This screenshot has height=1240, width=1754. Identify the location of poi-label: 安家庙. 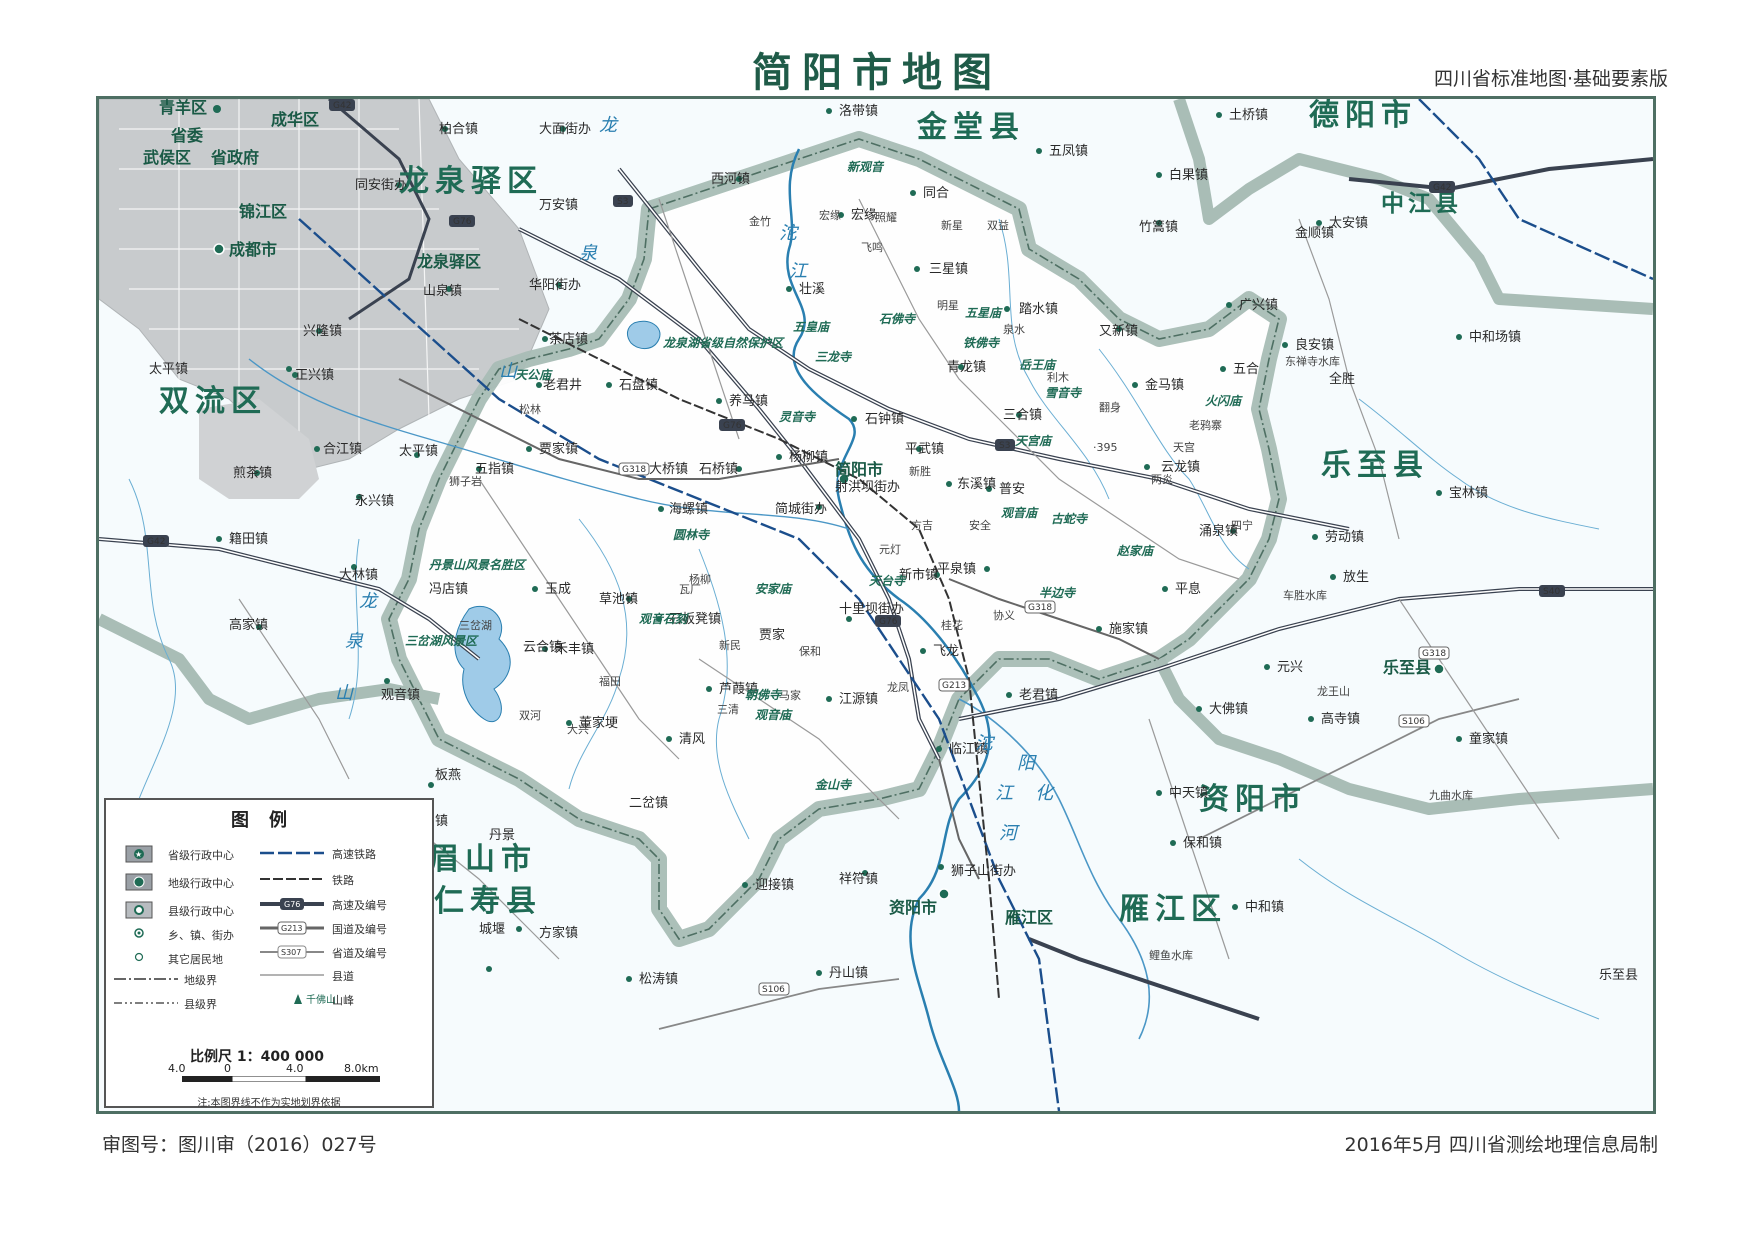
(774, 589).